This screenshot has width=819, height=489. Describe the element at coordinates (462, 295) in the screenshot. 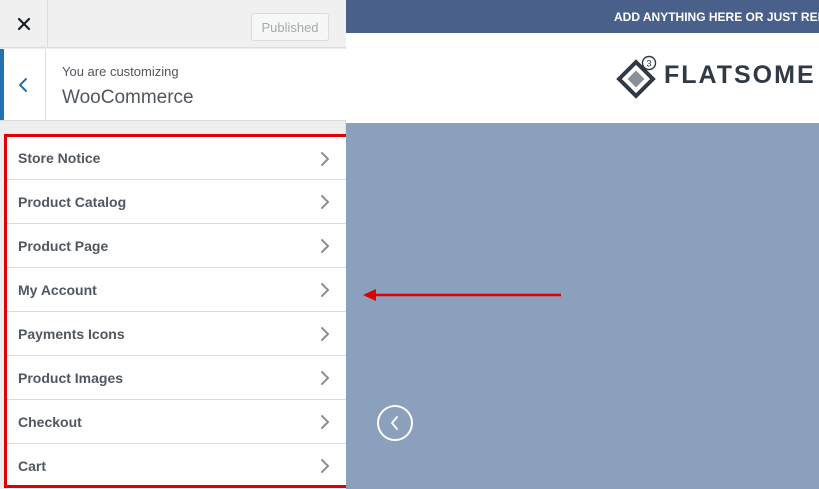

I see `annotation-arrow-icon` at that location.